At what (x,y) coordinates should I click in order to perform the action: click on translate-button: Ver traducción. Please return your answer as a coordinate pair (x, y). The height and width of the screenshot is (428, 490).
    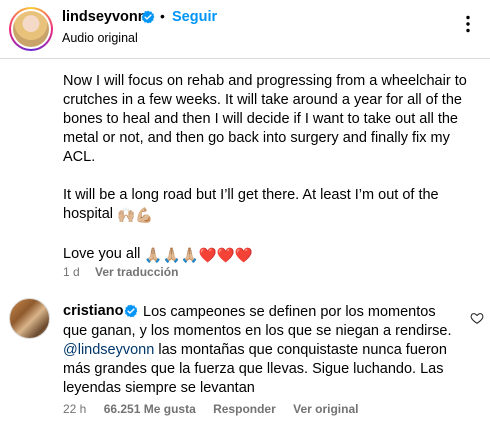
    Looking at the image, I should click on (136, 272).